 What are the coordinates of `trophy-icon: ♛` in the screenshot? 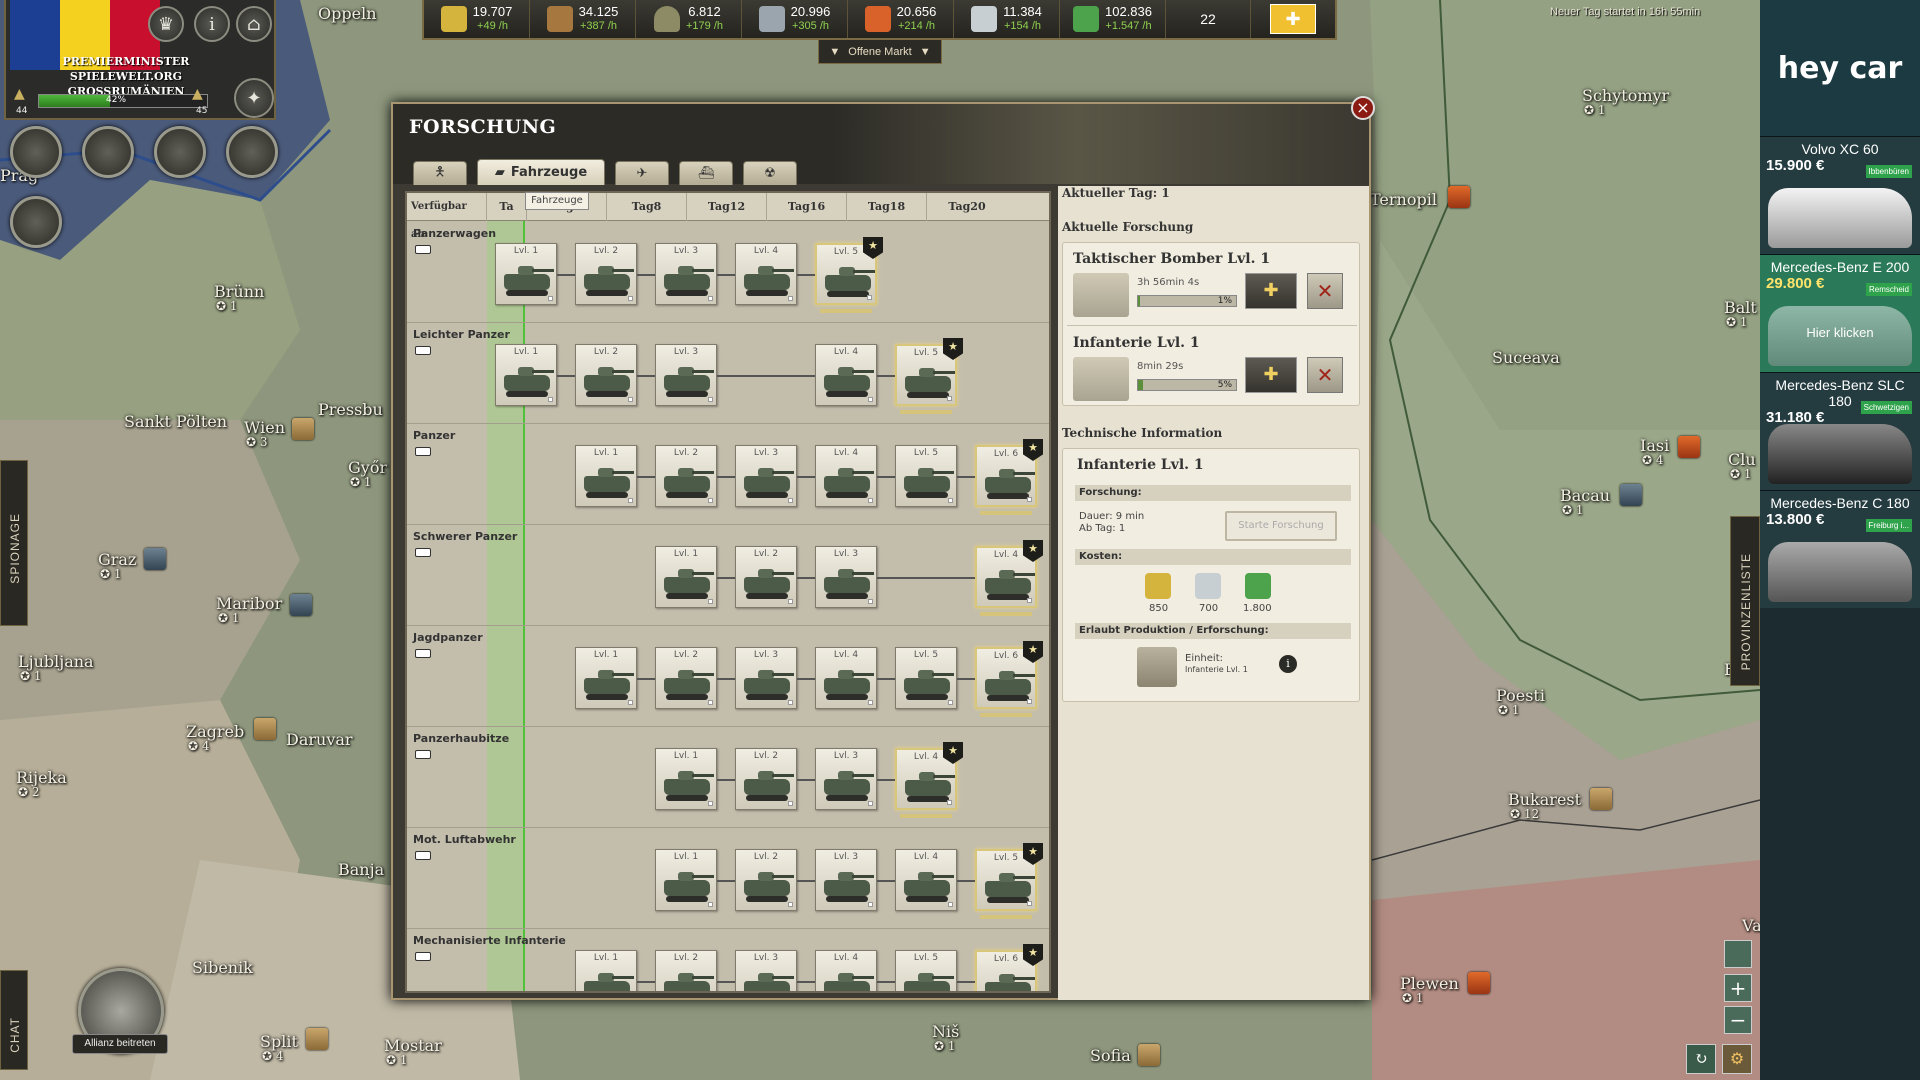 It's located at (166, 24).